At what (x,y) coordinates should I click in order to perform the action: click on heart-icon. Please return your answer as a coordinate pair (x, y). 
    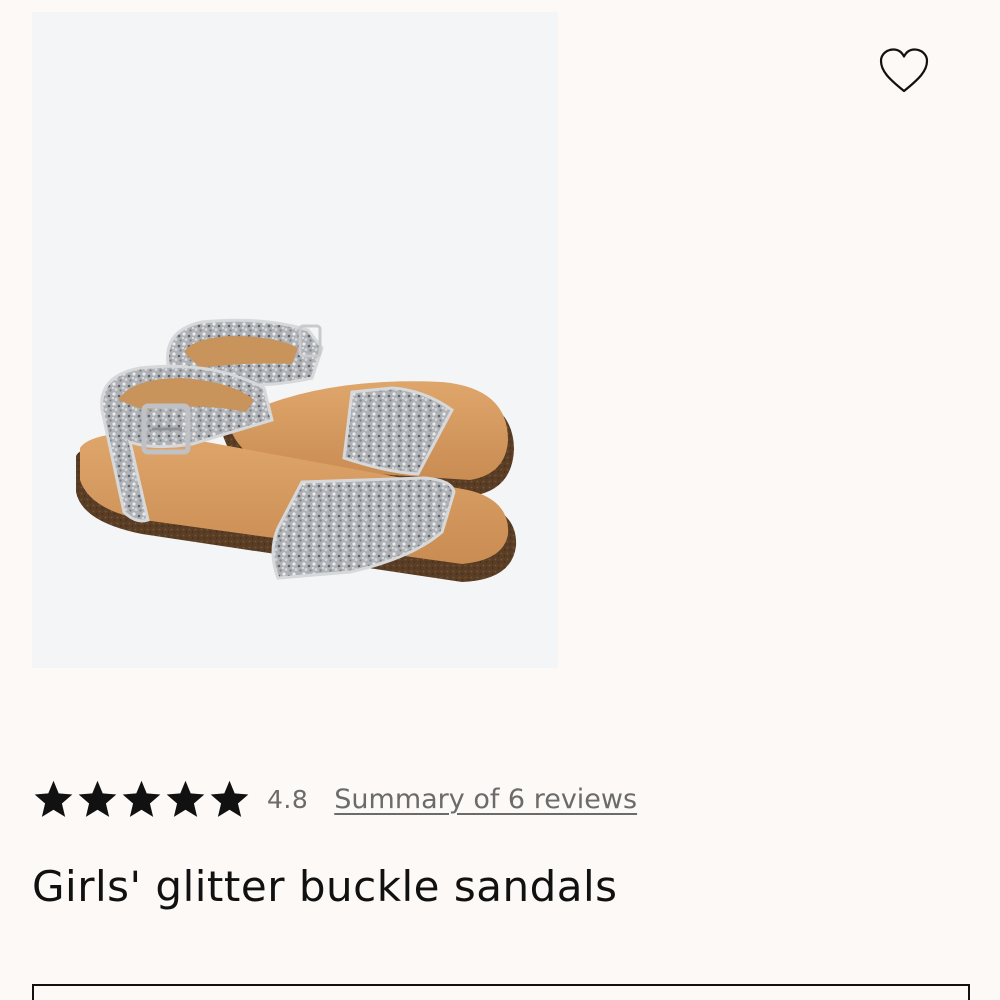
    Looking at the image, I should click on (904, 70).